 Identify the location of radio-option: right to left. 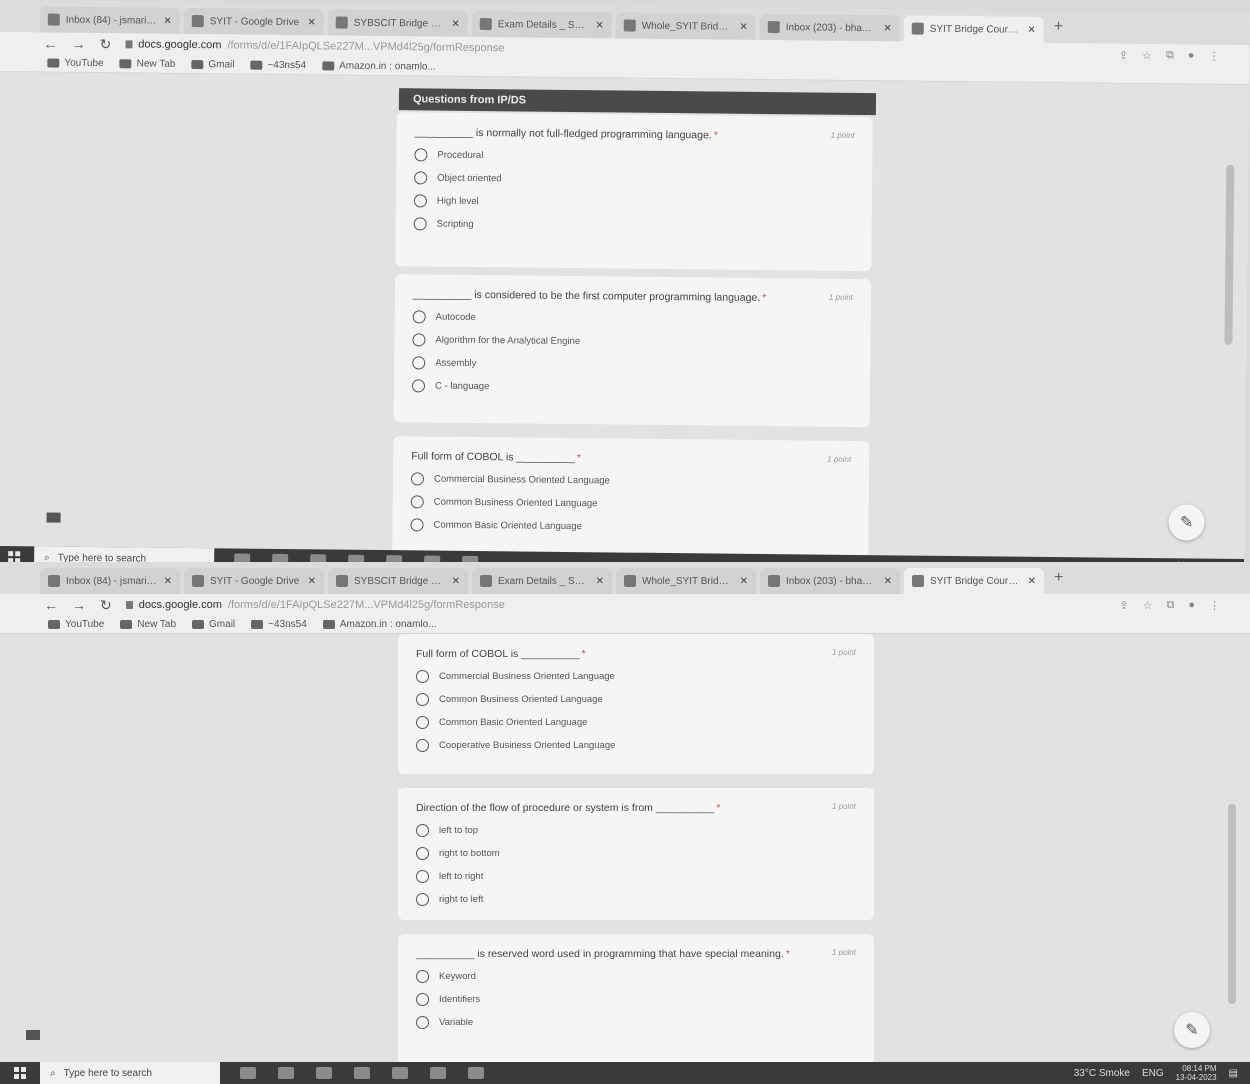
(636, 899).